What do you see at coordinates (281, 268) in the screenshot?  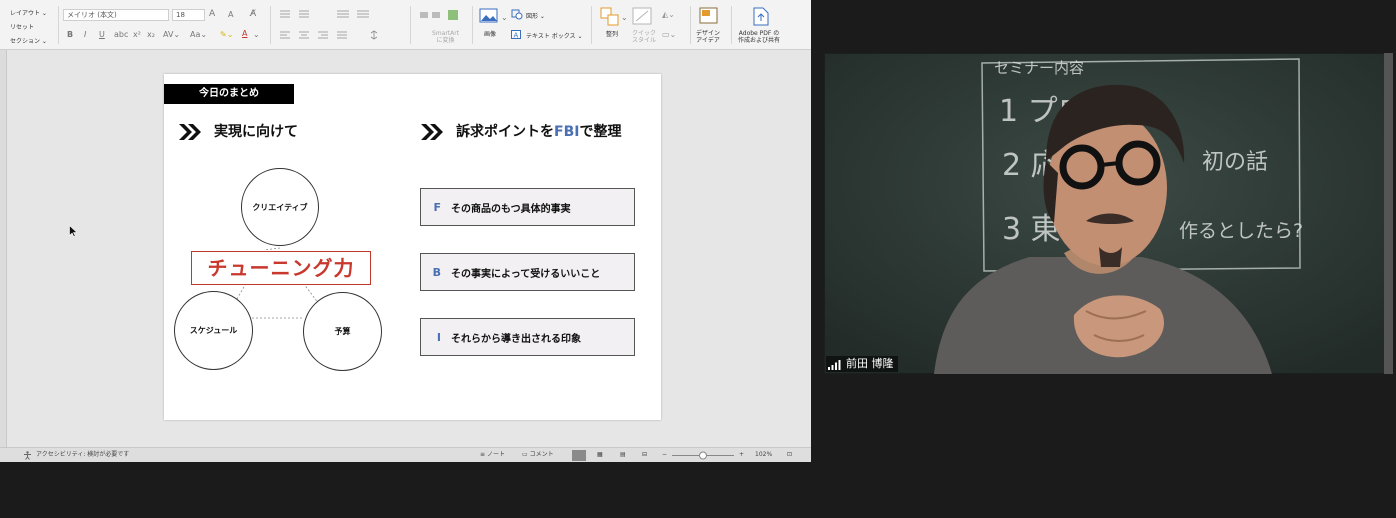 I see `tuning-label: チューニング力` at bounding box center [281, 268].